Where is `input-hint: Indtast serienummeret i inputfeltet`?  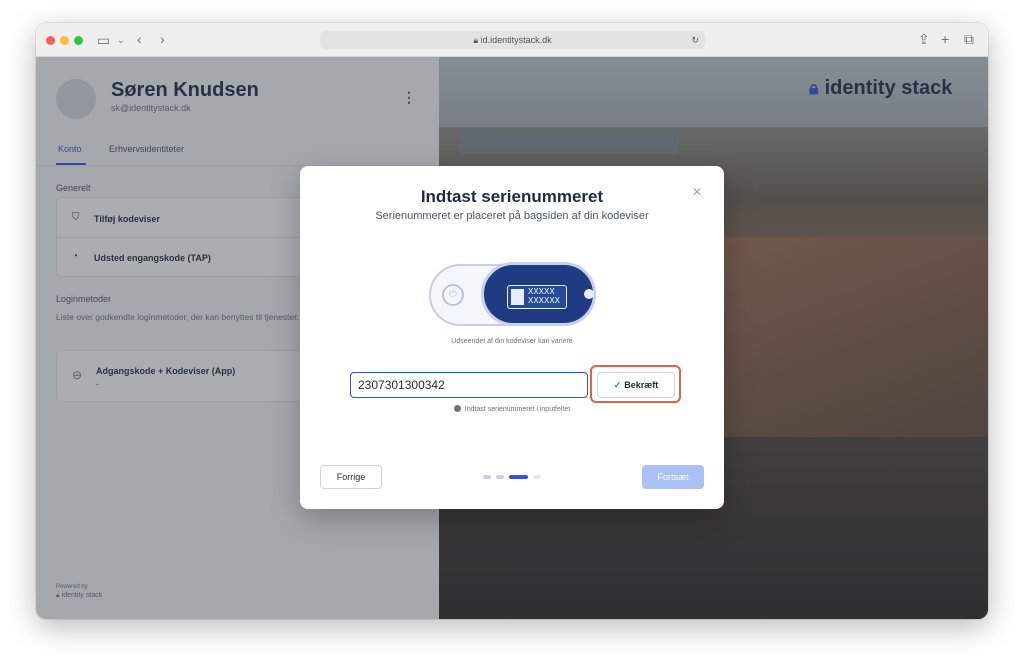 input-hint: Indtast serienummeret i inputfeltet is located at coordinates (512, 409).